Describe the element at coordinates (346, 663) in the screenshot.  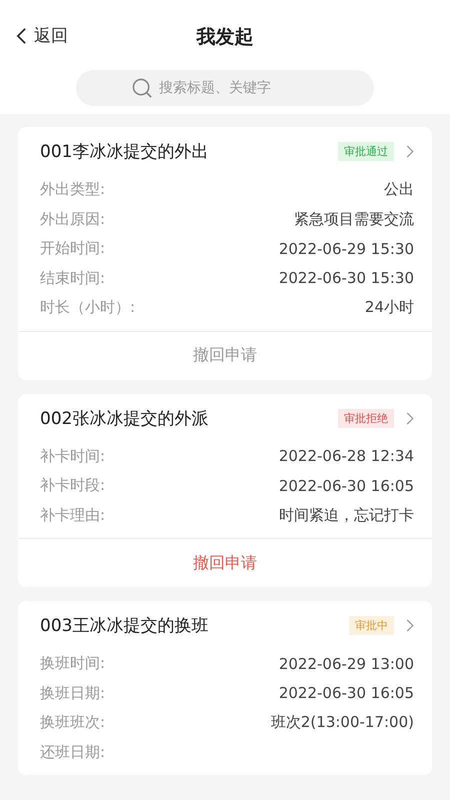
I see `field-value: 2022-06-29 13:00` at that location.